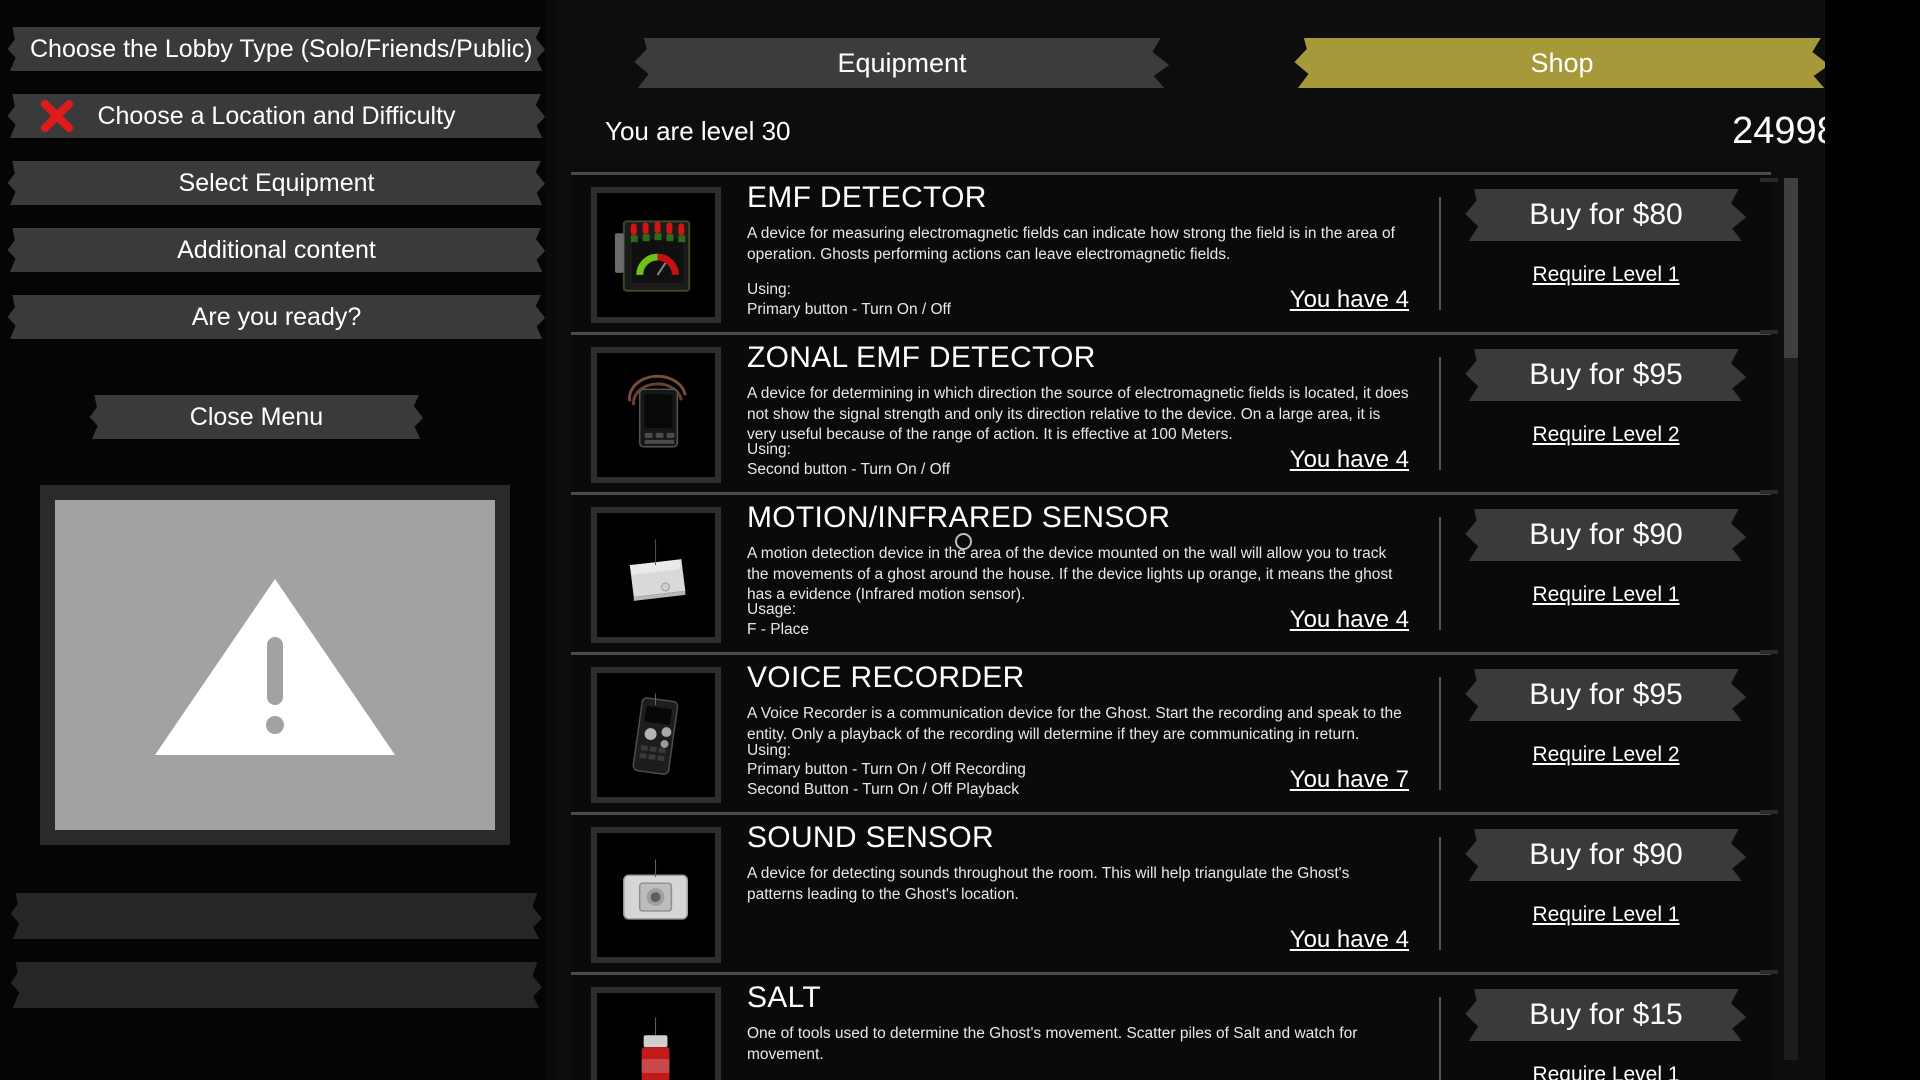 The image size is (1920, 1080). I want to click on item-title: MOTION/INFRARED SENSOR, so click(959, 517).